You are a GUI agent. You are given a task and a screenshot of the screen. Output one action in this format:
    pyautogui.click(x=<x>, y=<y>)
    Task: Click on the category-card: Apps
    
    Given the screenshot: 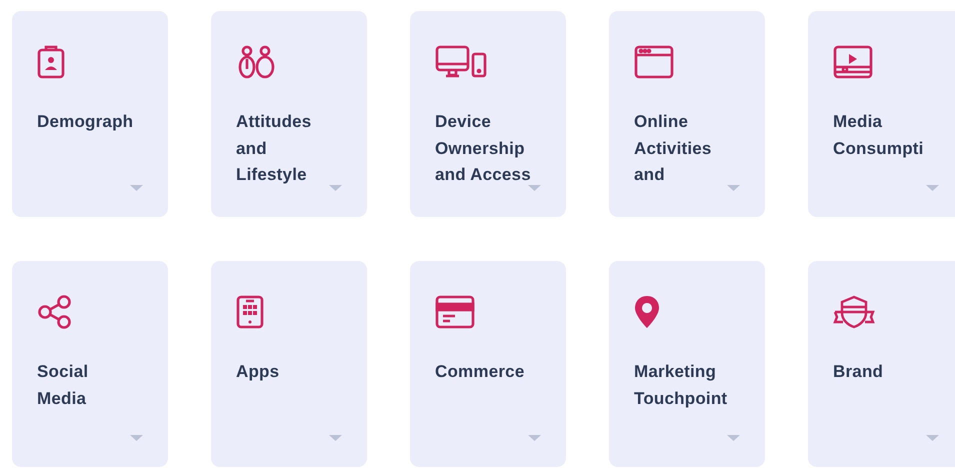 What is the action you would take?
    pyautogui.click(x=289, y=364)
    